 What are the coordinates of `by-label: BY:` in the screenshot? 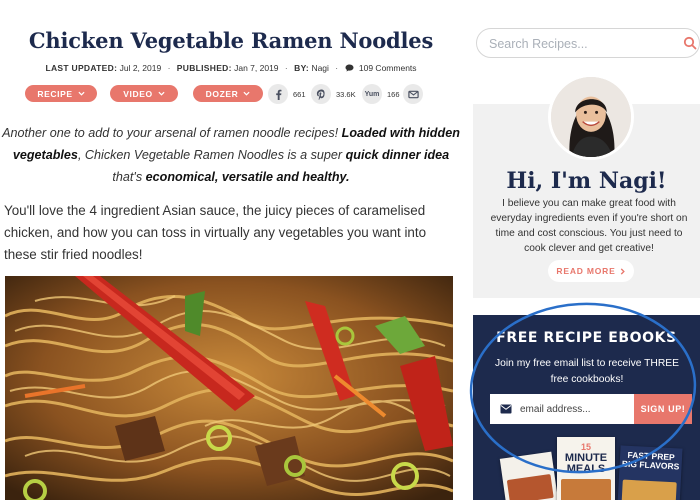 It's located at (302, 68).